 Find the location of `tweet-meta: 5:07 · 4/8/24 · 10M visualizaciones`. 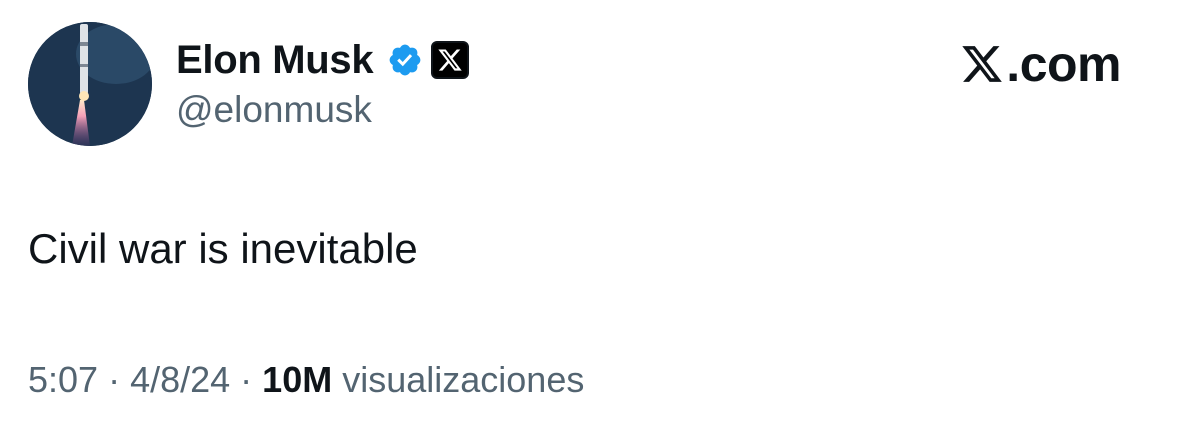

tweet-meta: 5:07 · 4/8/24 · 10M visualizaciones is located at coordinates (306, 380).